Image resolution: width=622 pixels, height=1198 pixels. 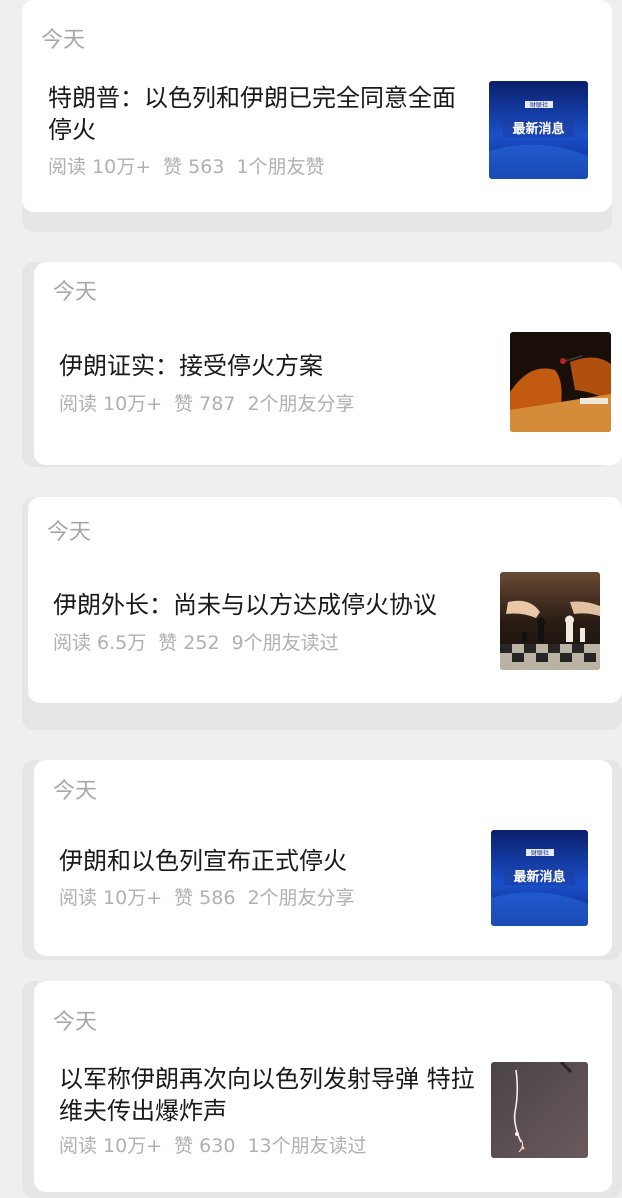 I want to click on missile-sky-image, so click(x=539, y=1110).